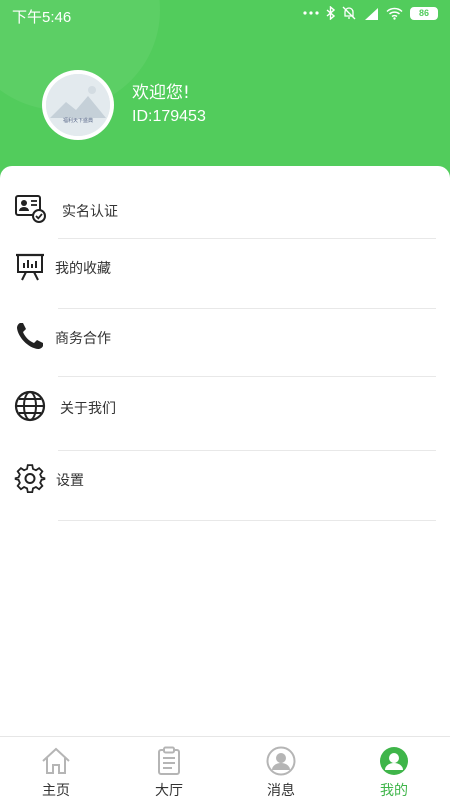 This screenshot has width=450, height=800. I want to click on tab-hall: 大厅, so click(169, 768).